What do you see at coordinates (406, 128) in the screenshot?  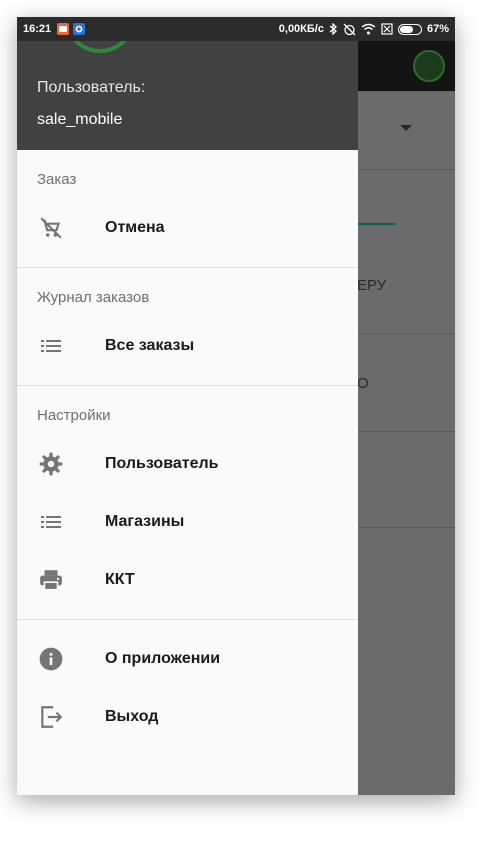 I see `dropdown-arrow-icon` at bounding box center [406, 128].